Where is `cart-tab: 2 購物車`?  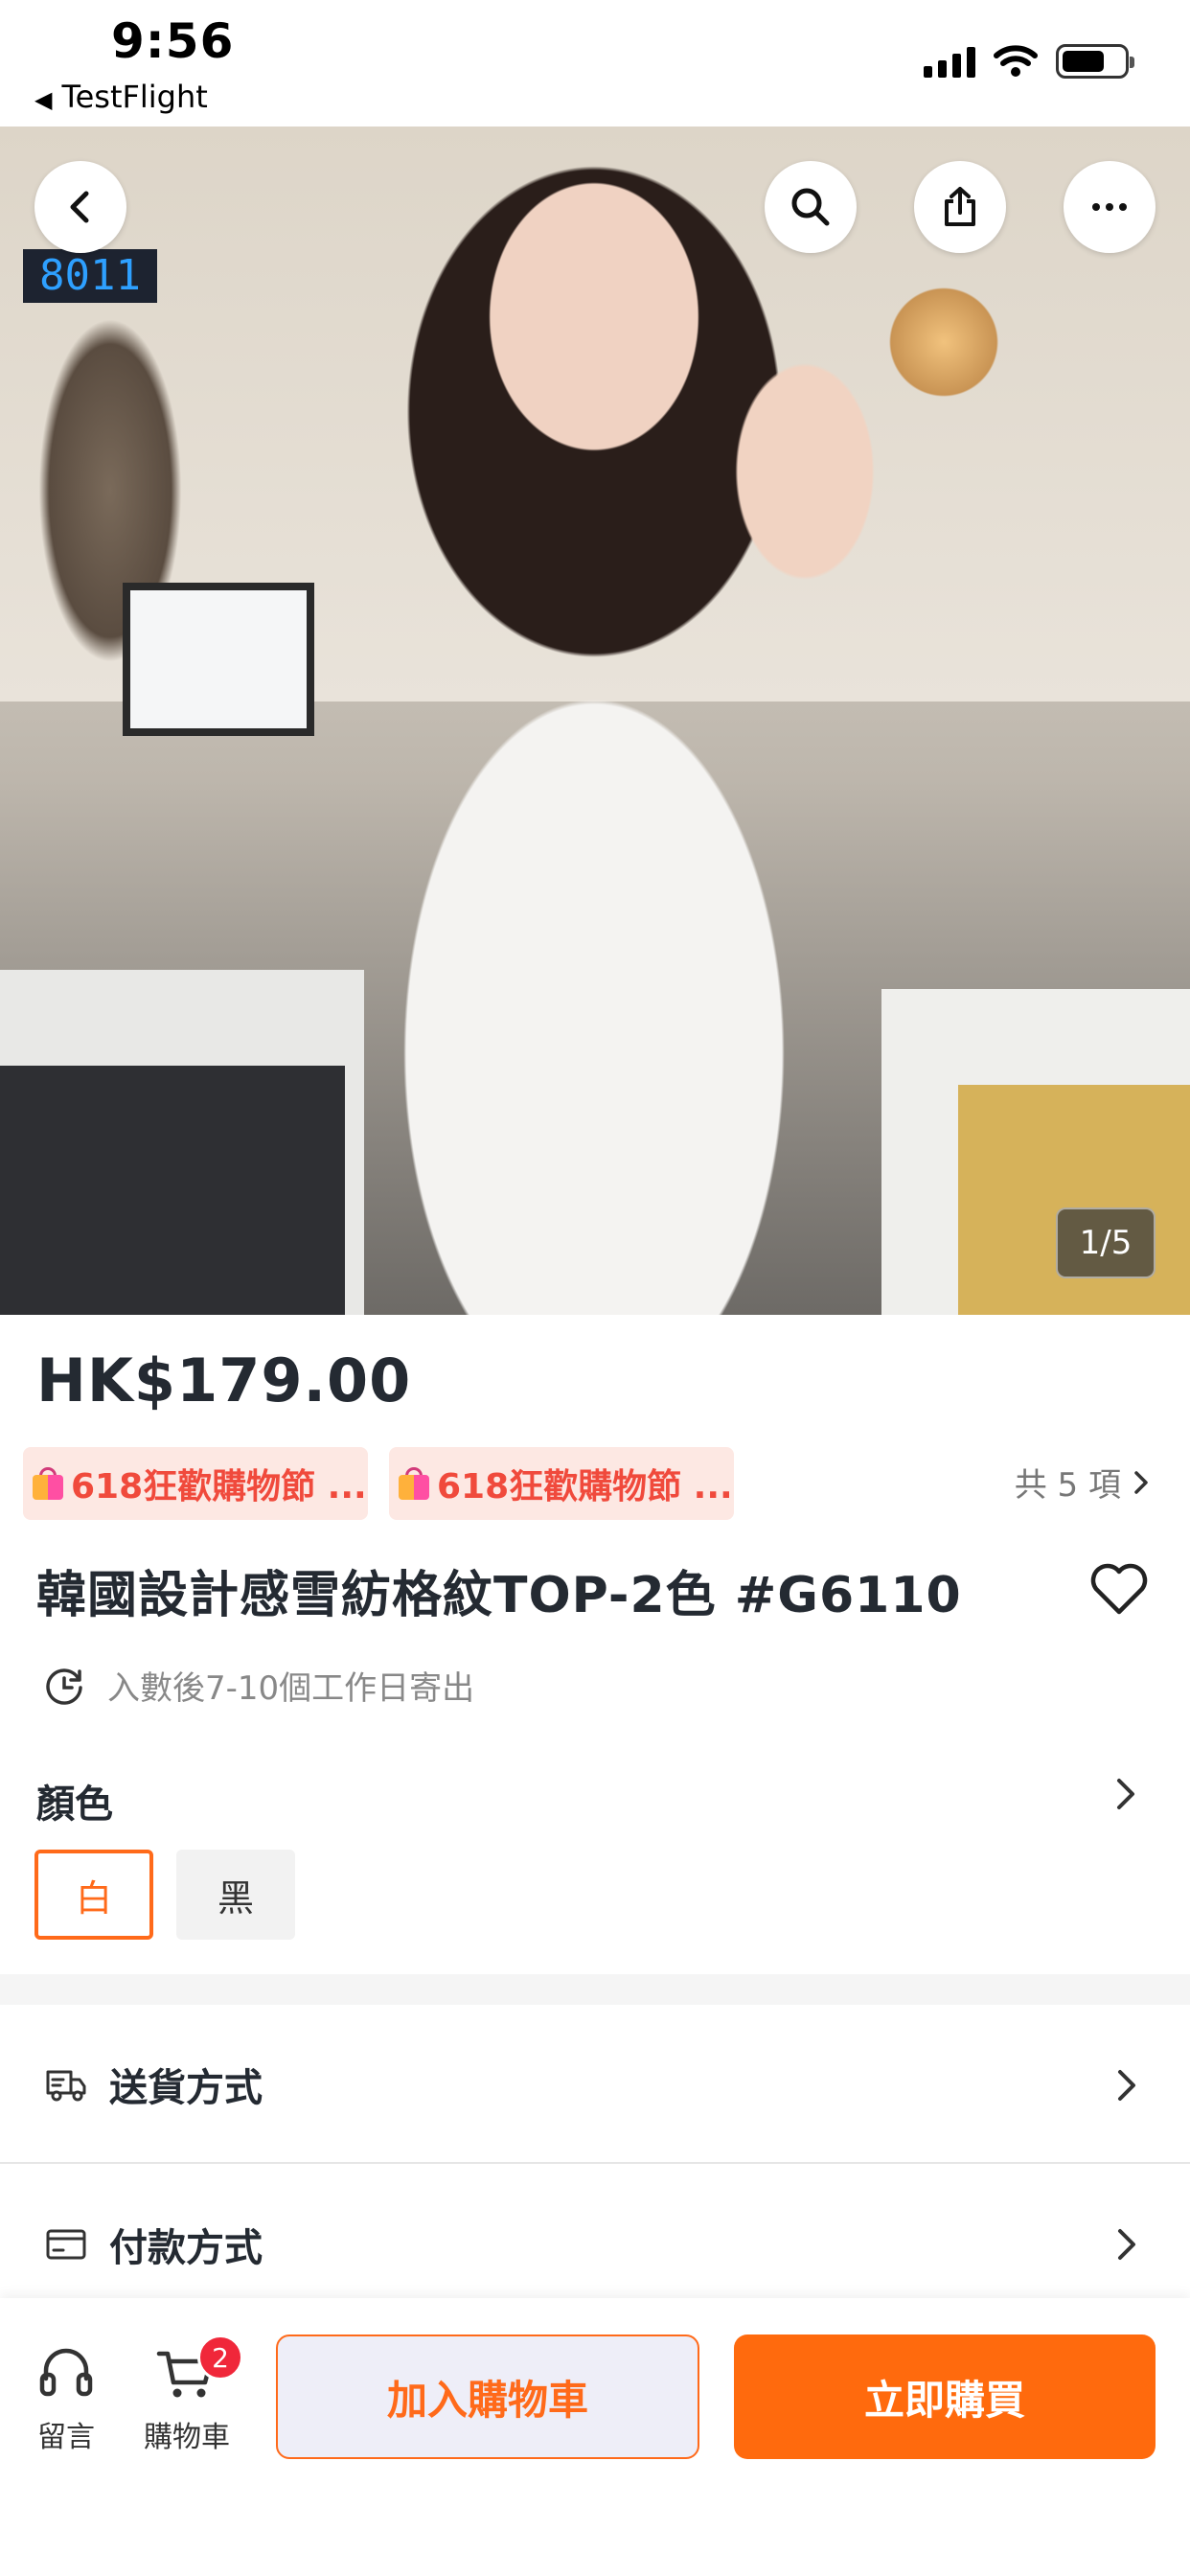 cart-tab: 2 購物車 is located at coordinates (194, 2394).